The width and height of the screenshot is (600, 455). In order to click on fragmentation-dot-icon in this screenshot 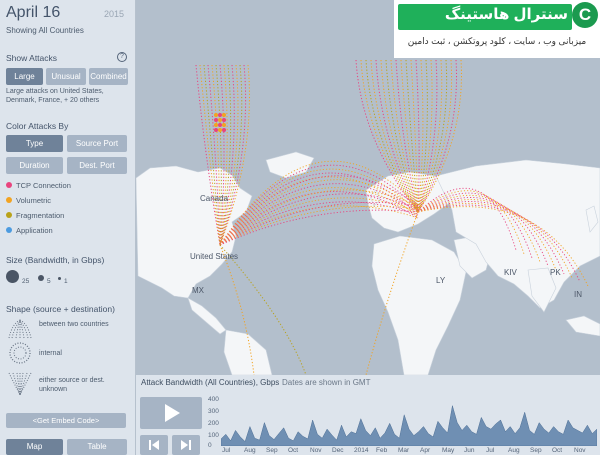, I will do `click(9, 215)`.